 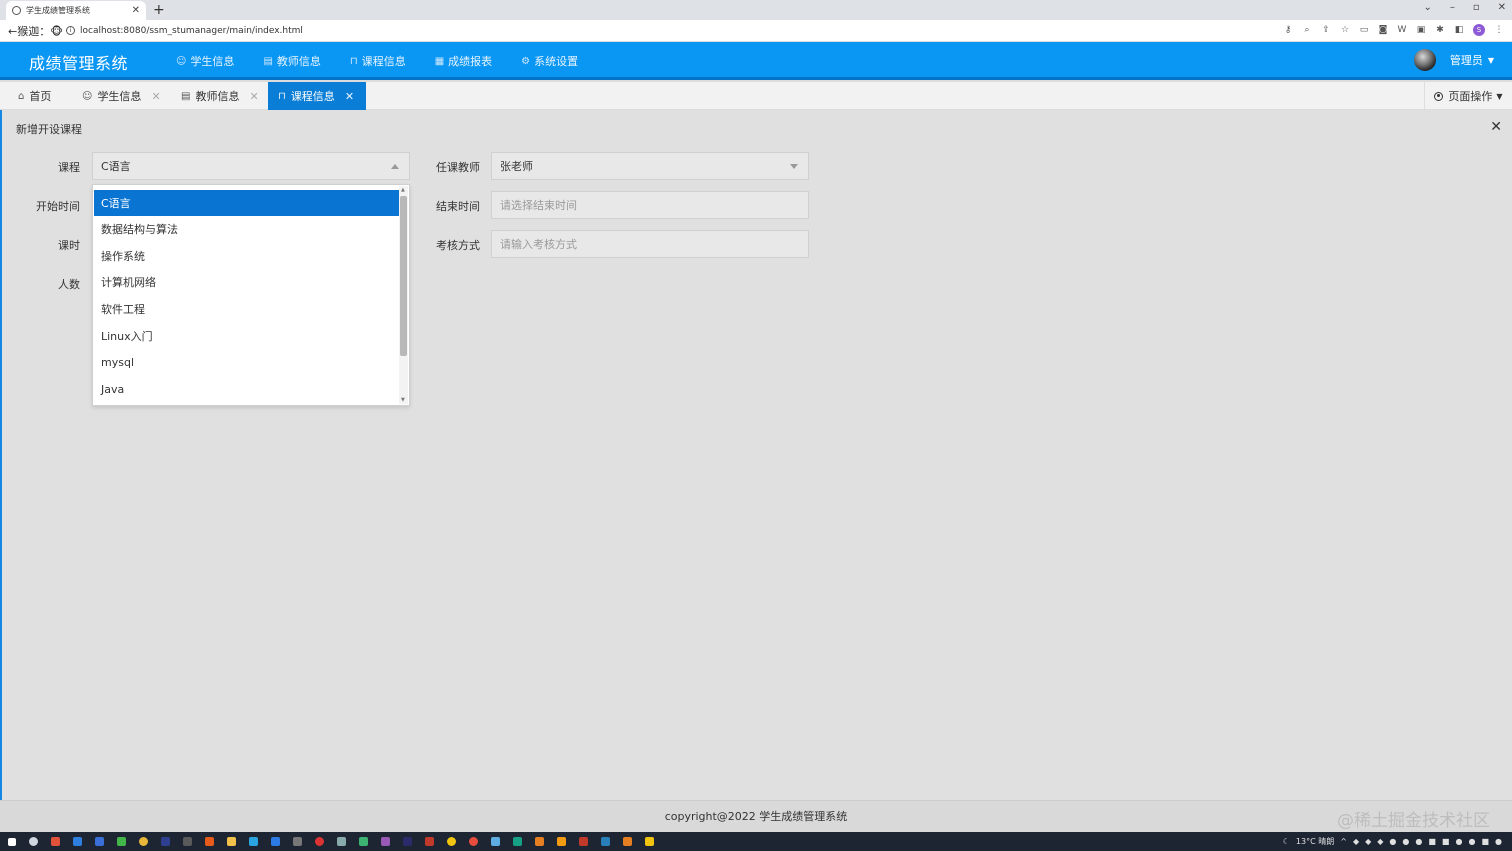 What do you see at coordinates (76, 10) in the screenshot?
I see `browser-tab: 学生成绩管理系统 ✕` at bounding box center [76, 10].